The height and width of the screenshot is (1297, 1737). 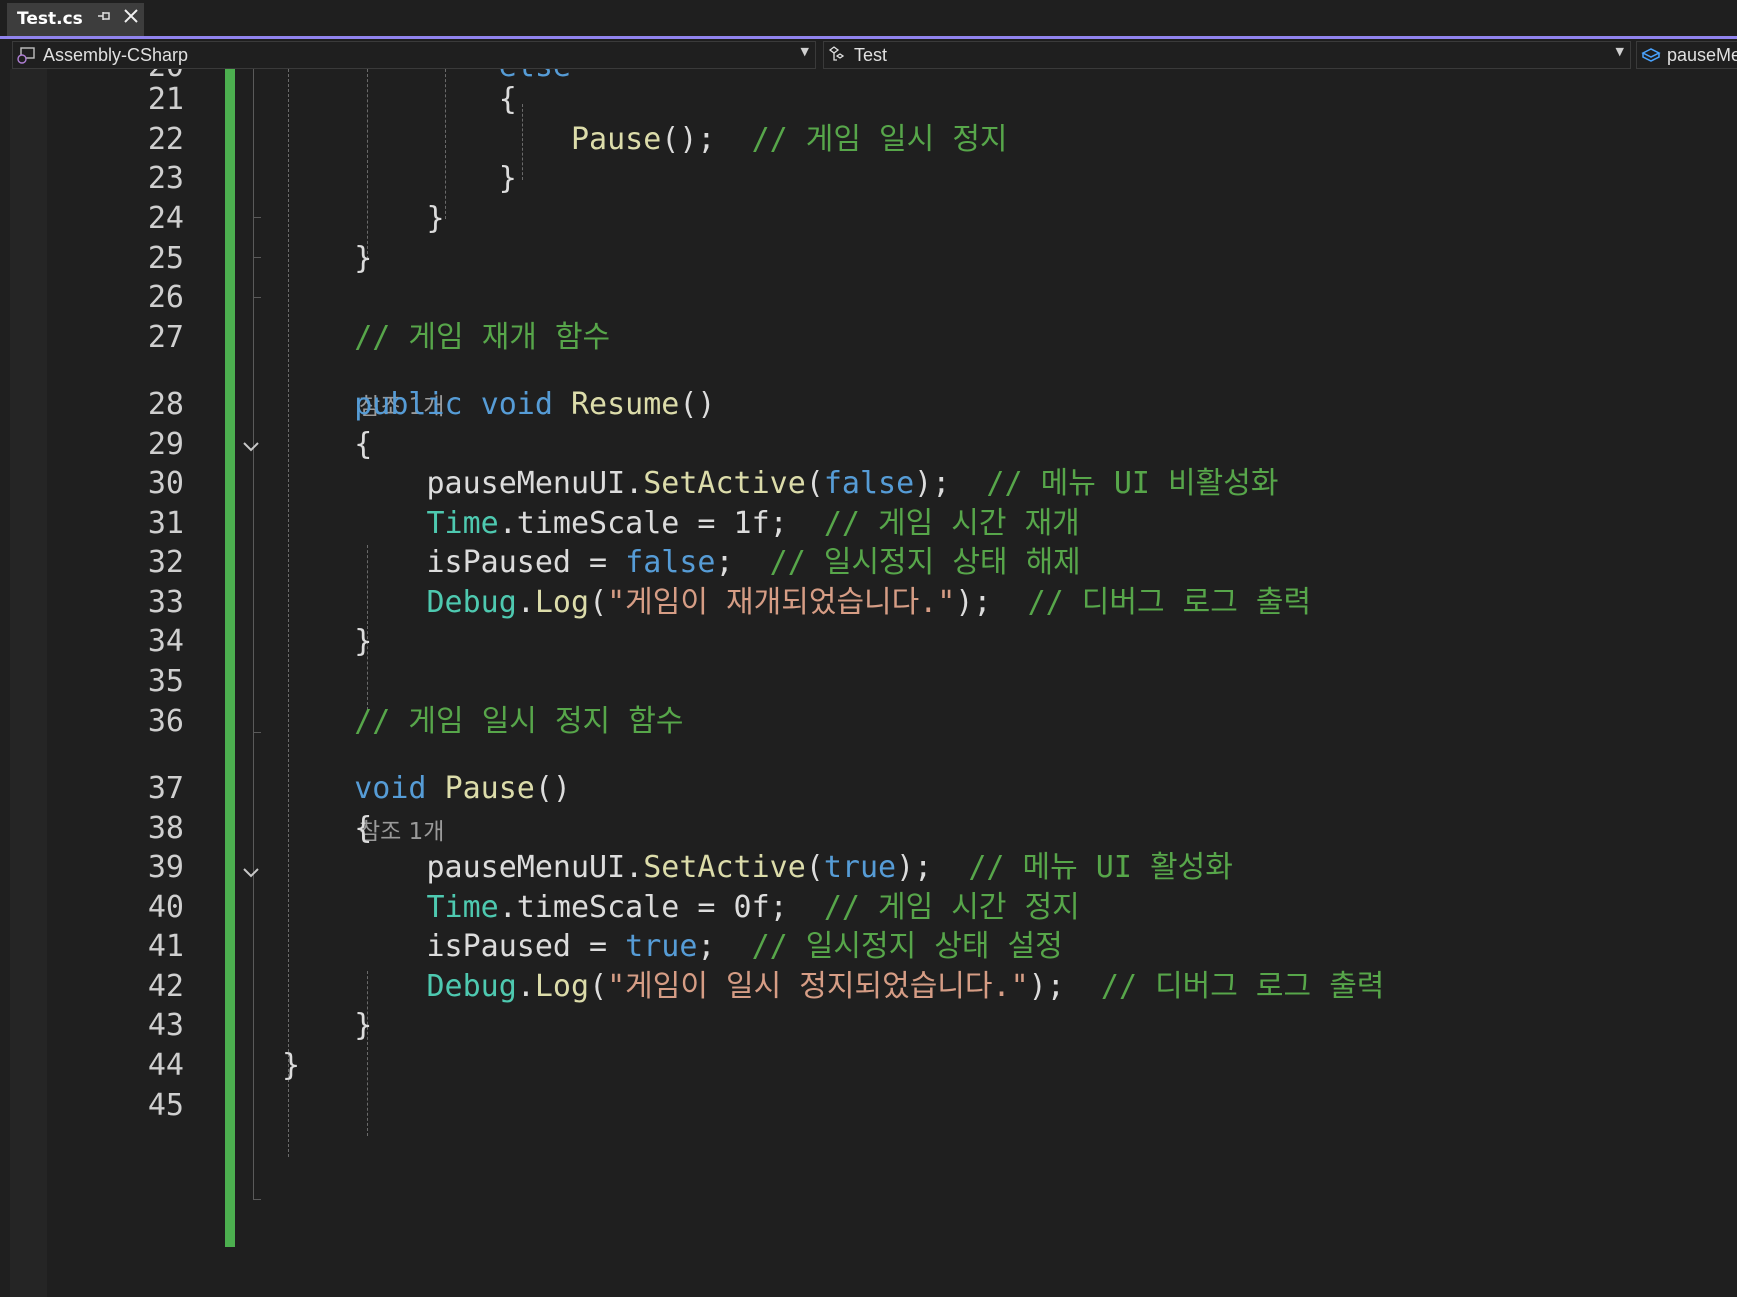 What do you see at coordinates (131, 17) in the screenshot?
I see `close-icon` at bounding box center [131, 17].